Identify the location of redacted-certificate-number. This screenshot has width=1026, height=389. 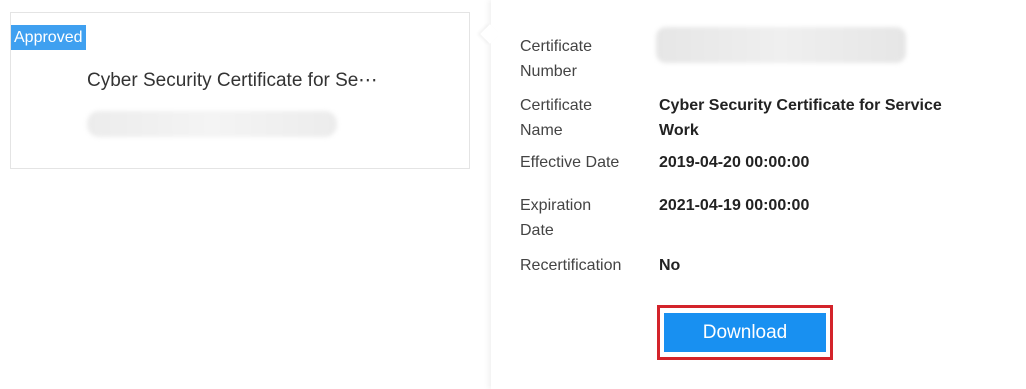
(781, 45).